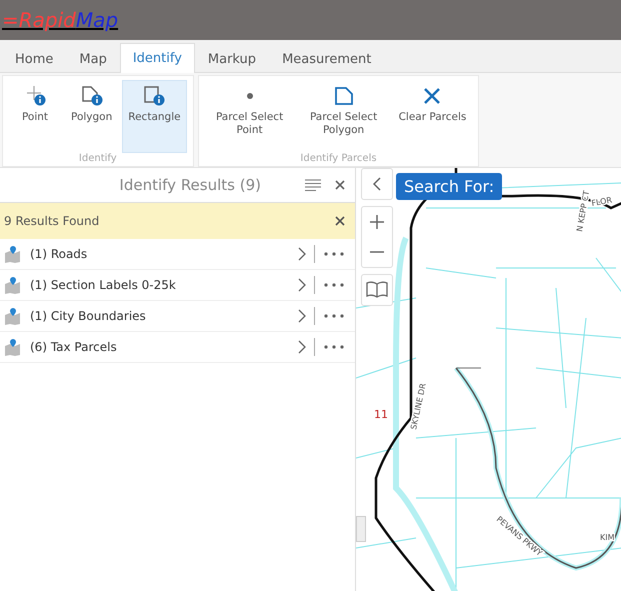 This screenshot has height=591, width=621. I want to click on tool-button: Parcel Select Point, so click(249, 116).